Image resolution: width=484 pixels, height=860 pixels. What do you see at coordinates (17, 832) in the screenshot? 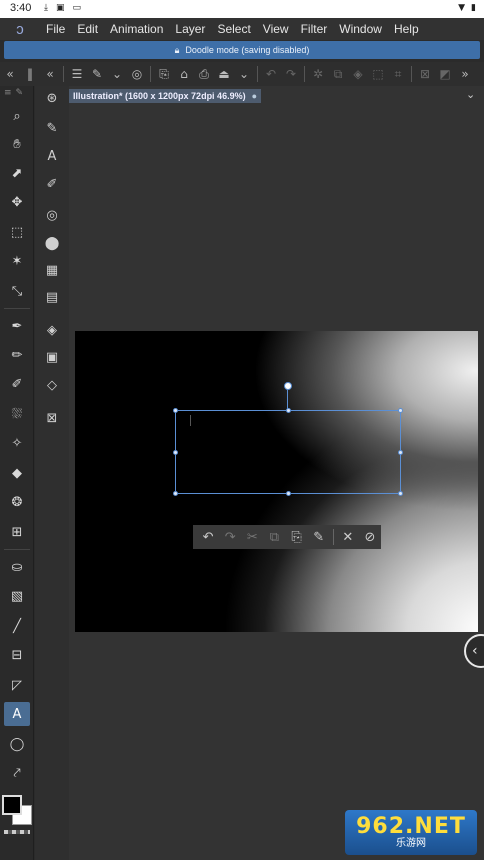
I see `transparent-color` at bounding box center [17, 832].